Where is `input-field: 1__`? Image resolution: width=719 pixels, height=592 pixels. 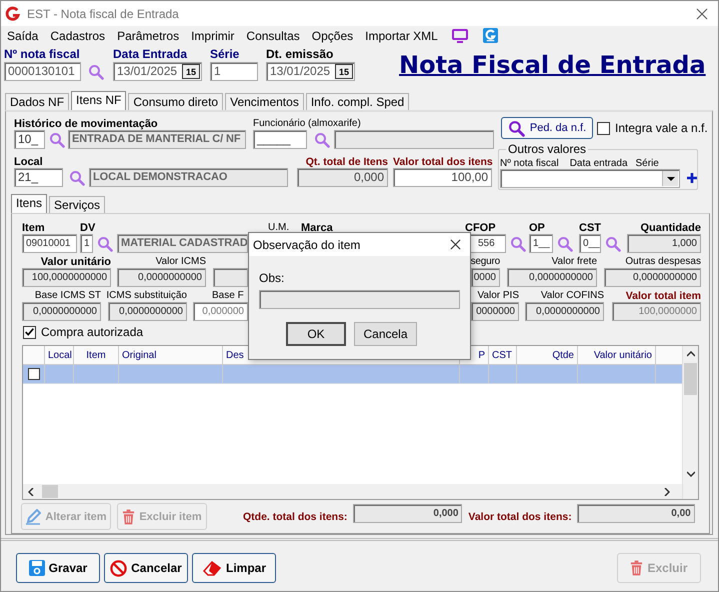 input-field: 1__ is located at coordinates (541, 243).